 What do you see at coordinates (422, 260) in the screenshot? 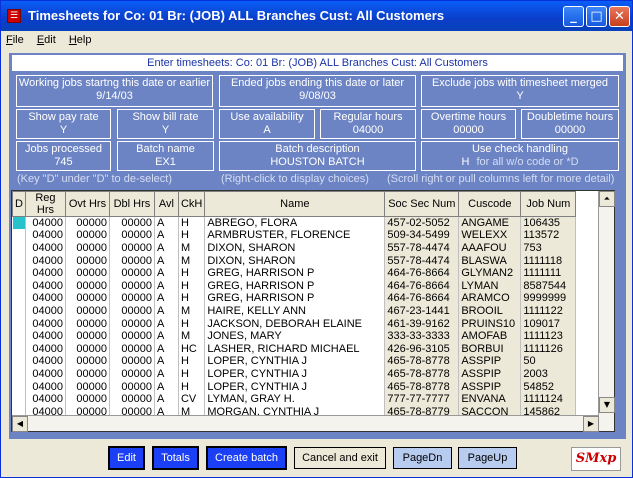
I see `cell-soc-sec-num: 557-78-4474` at bounding box center [422, 260].